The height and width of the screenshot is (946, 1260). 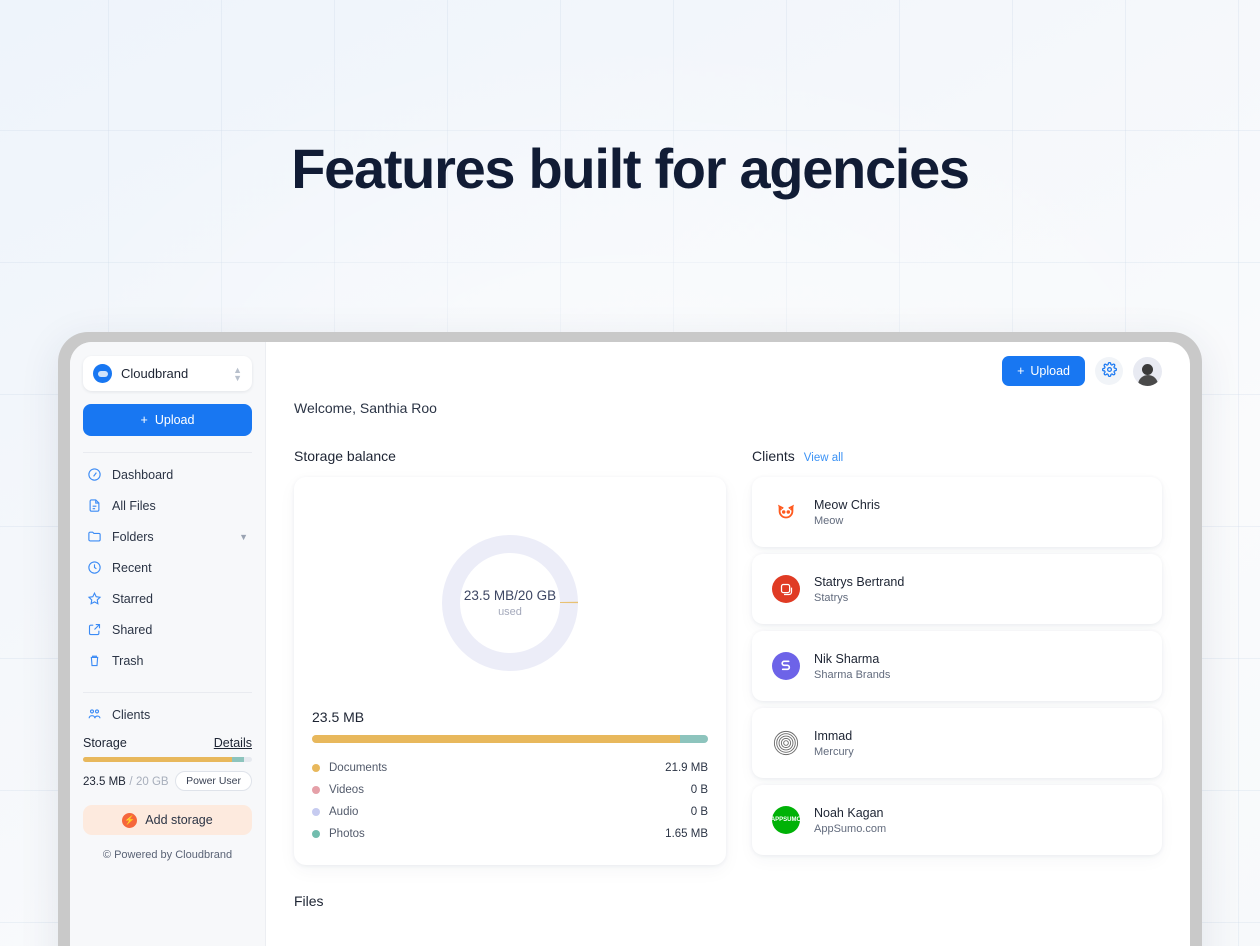 I want to click on client-org: Sharma Brands, so click(x=852, y=674).